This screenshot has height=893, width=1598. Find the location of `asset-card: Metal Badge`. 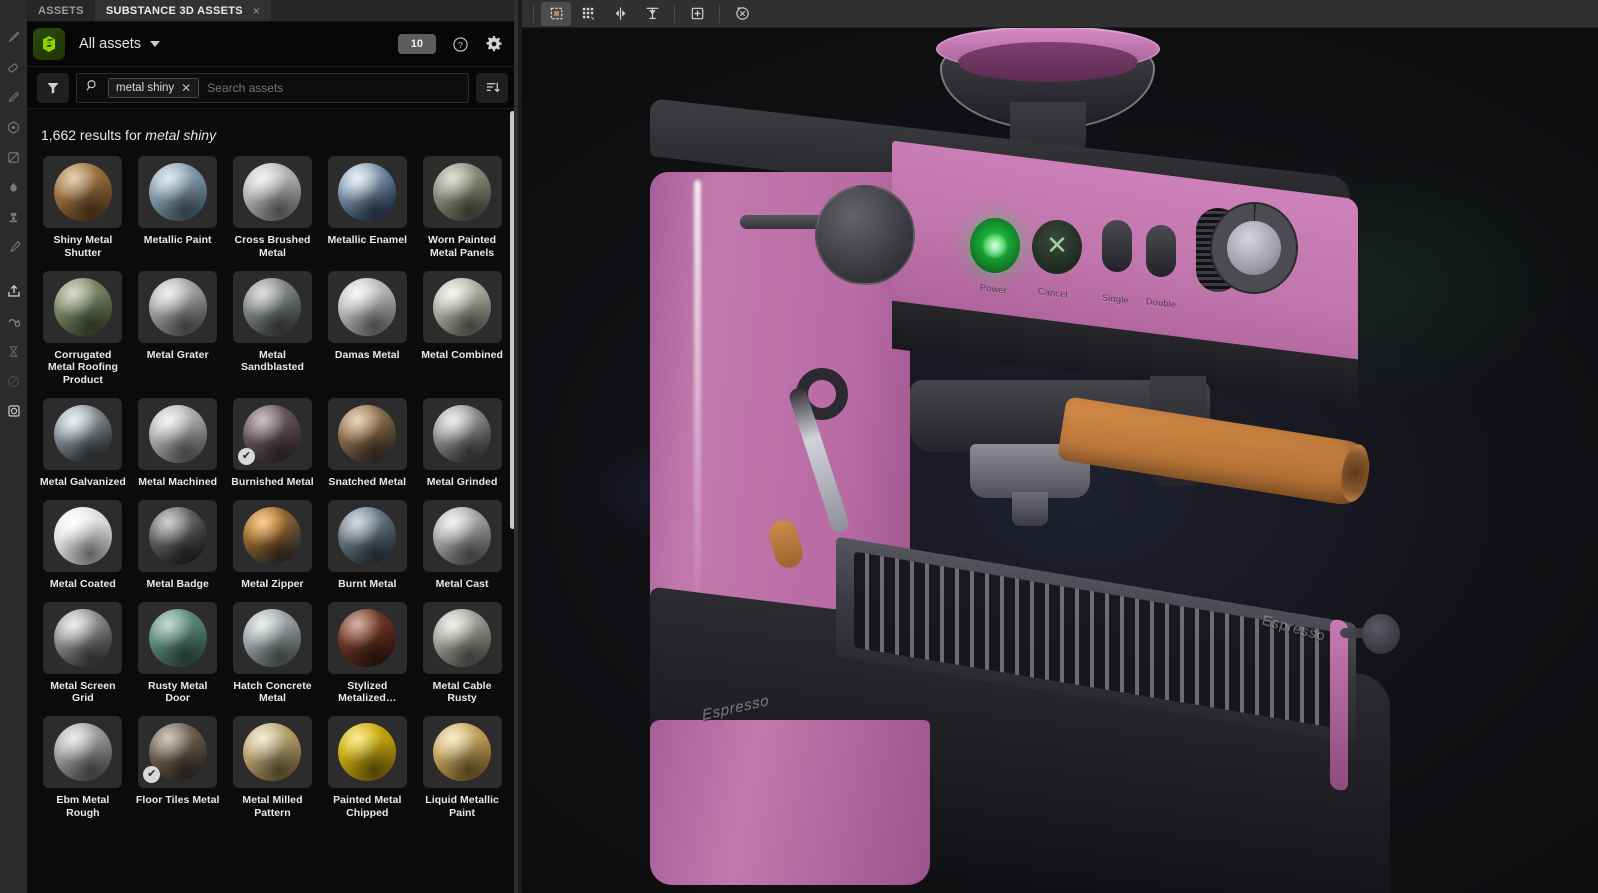

asset-card: Metal Badge is located at coordinates (178, 550).